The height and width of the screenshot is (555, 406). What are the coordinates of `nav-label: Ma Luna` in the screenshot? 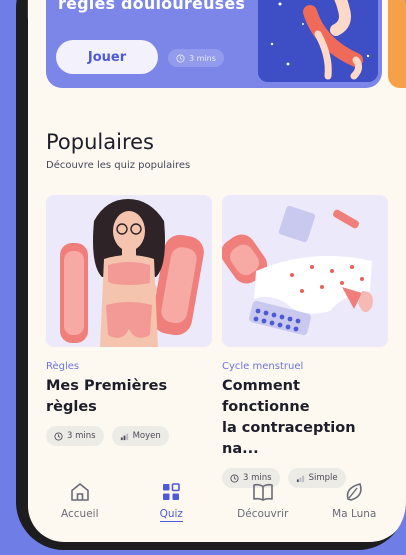 It's located at (354, 514).